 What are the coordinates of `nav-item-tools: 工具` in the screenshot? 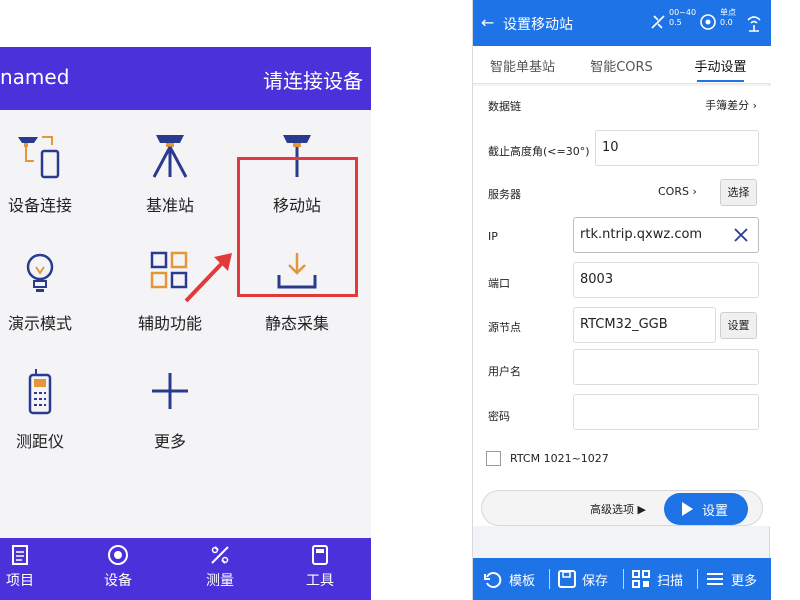 It's located at (320, 567).